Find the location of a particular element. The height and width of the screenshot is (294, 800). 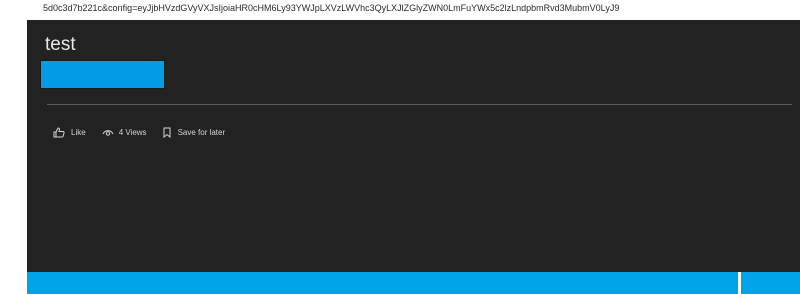

card-title: test is located at coordinates (60, 44).